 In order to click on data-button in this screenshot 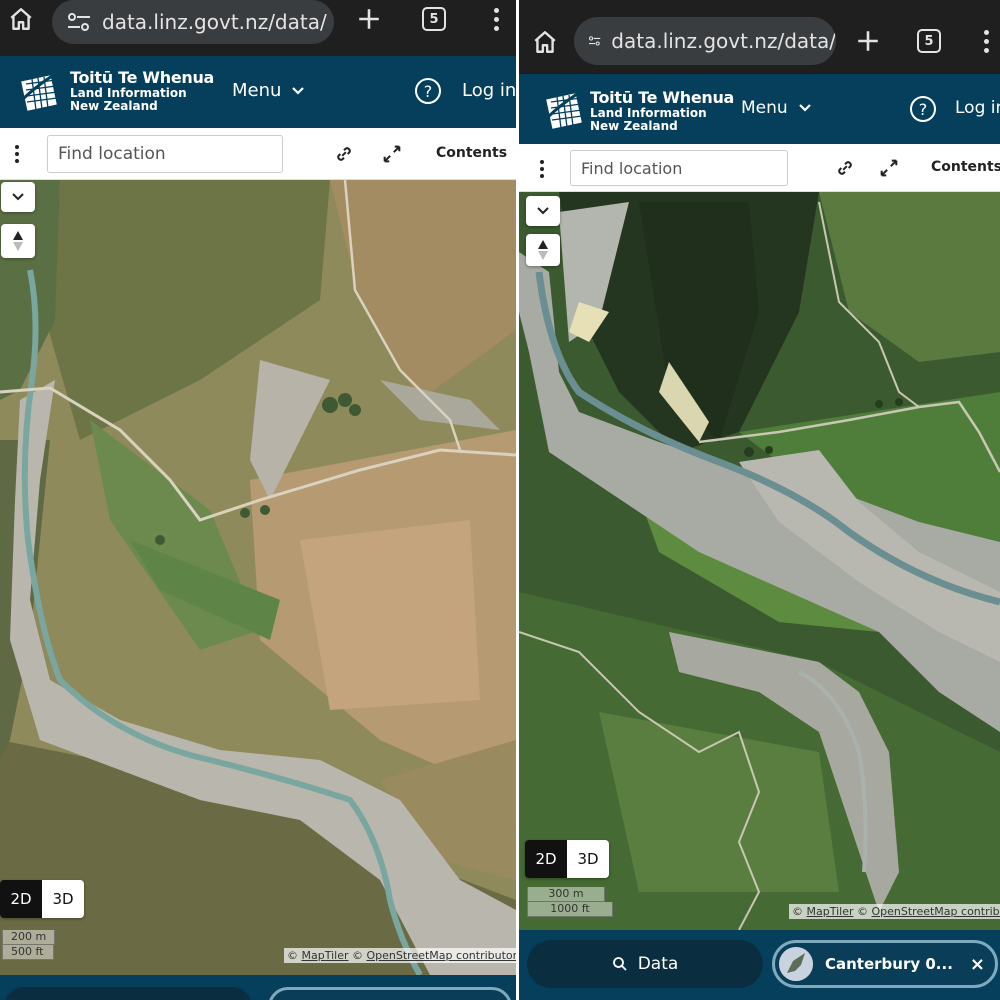, I will do `click(128, 993)`.